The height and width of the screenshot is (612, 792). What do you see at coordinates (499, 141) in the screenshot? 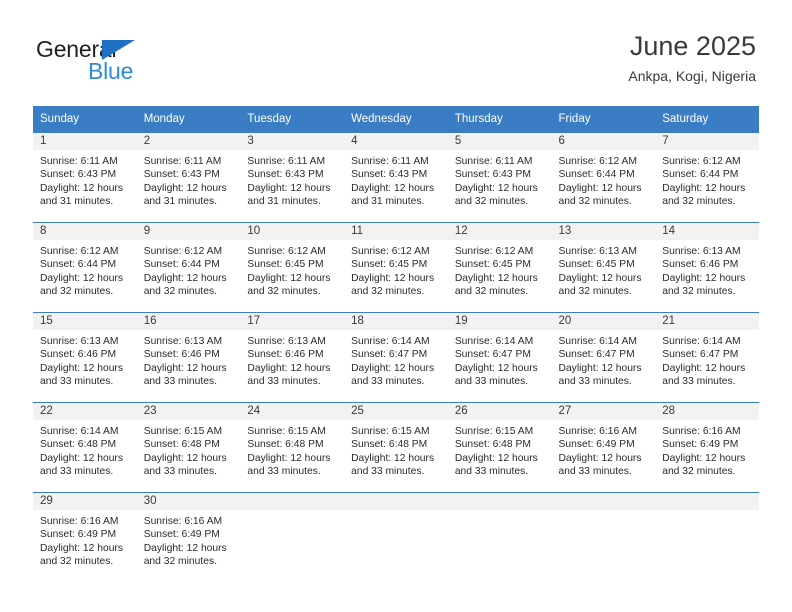
I see `day-number: 5` at bounding box center [499, 141].